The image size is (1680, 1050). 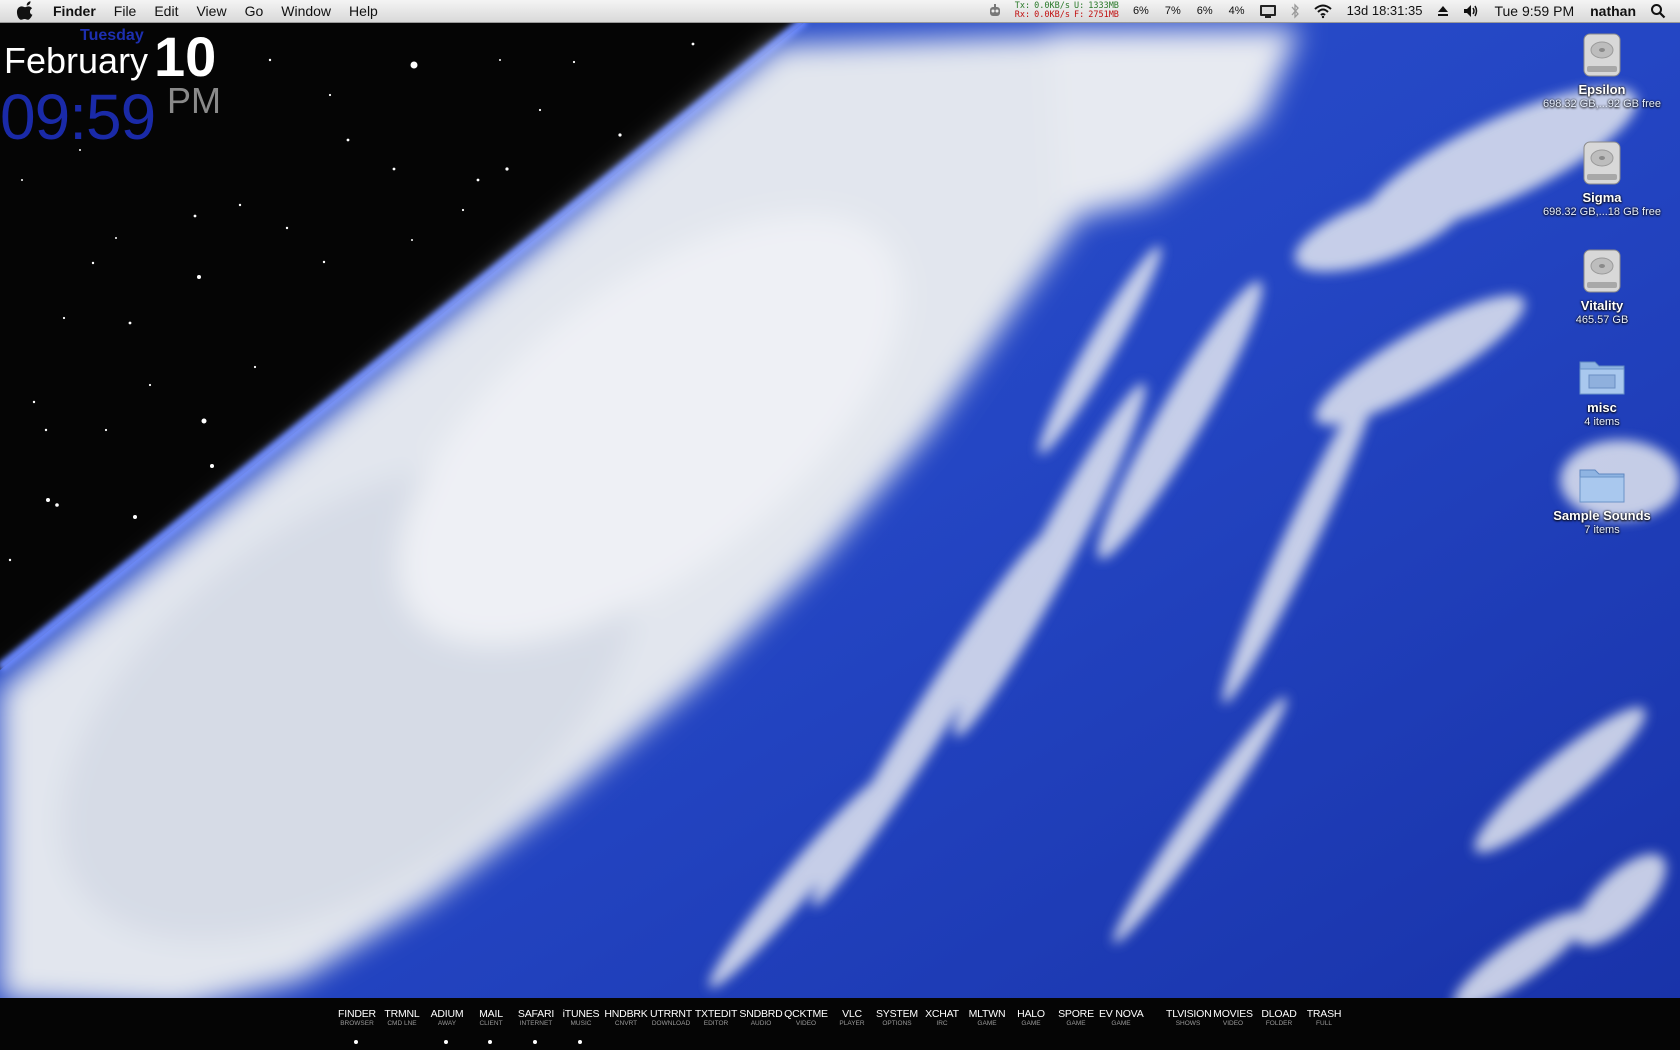 I want to click on dock-item-label: FINDER, so click(x=357, y=1014).